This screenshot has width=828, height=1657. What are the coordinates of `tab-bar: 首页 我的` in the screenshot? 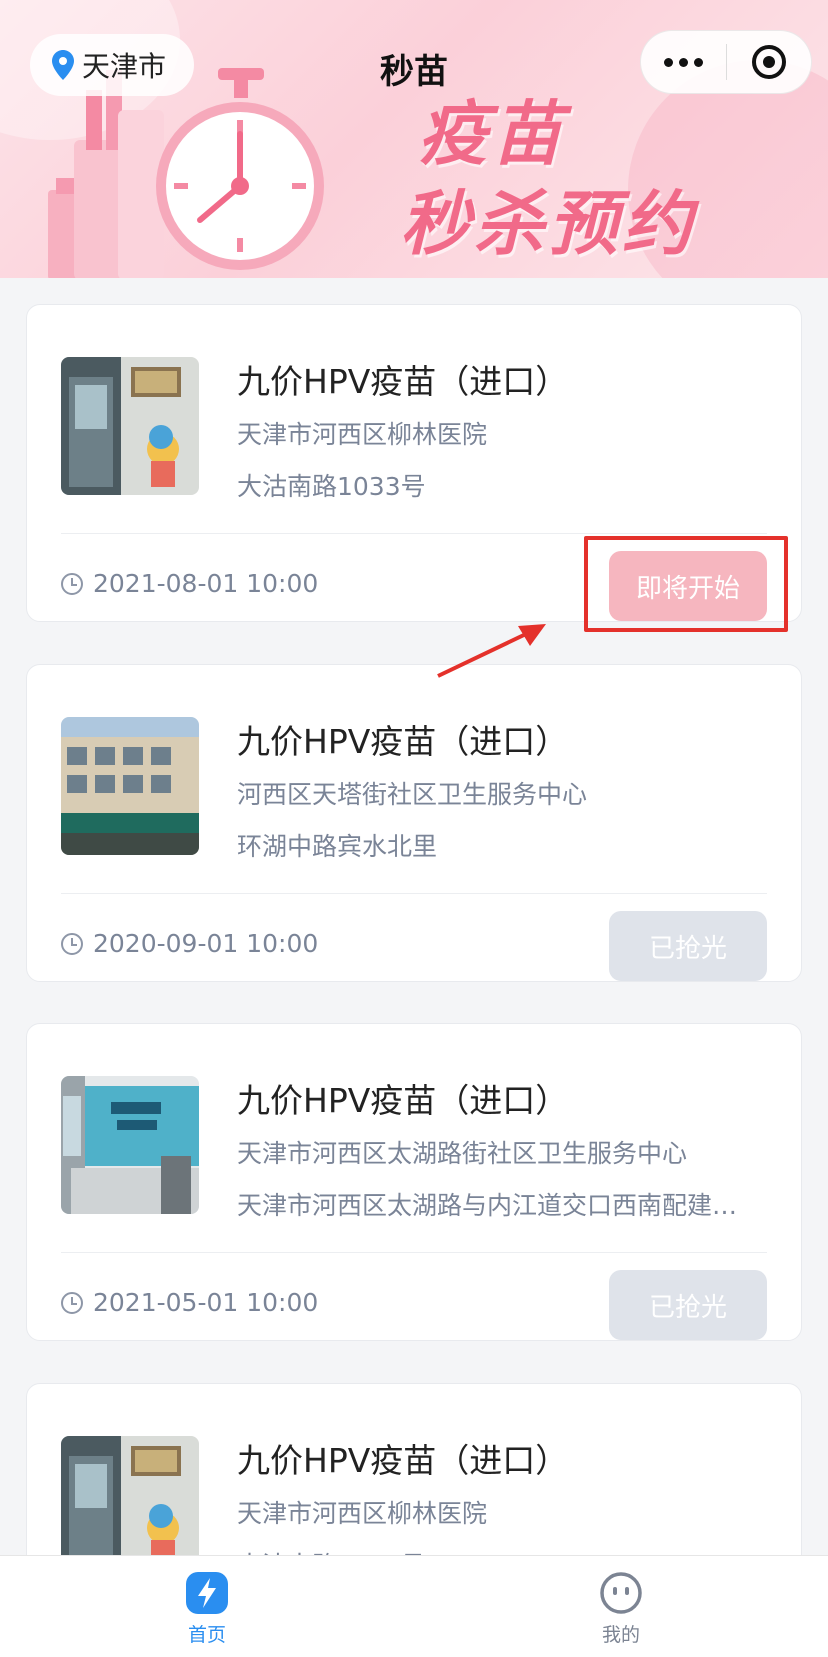 It's located at (414, 1606).